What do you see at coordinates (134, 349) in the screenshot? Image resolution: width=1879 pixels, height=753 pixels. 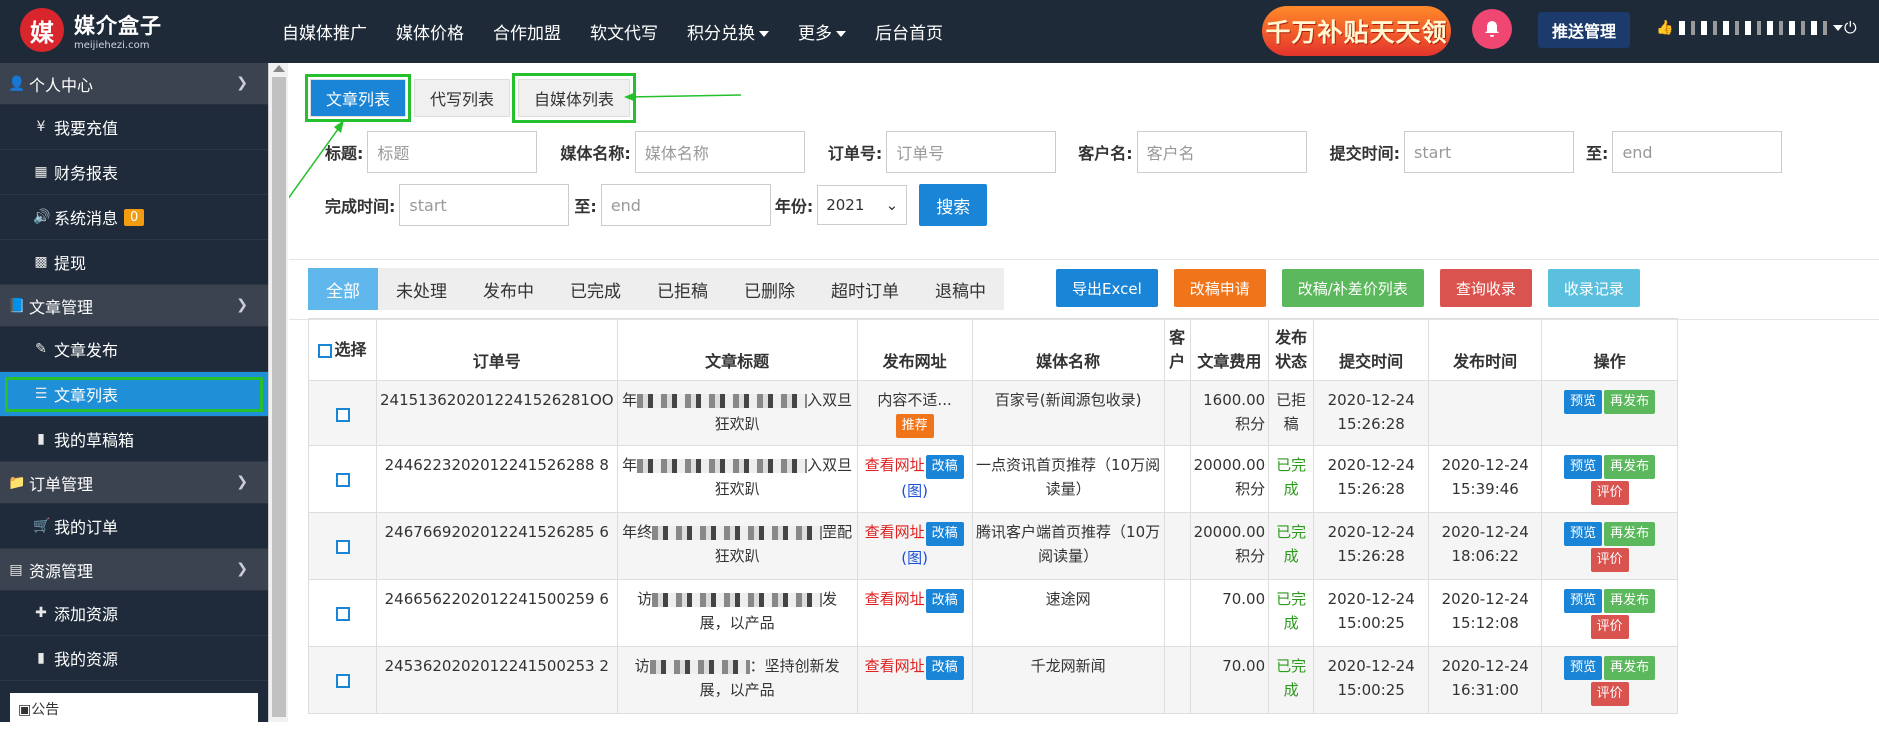 I see `sidebar-item-publish: ✎ 文章发布` at bounding box center [134, 349].